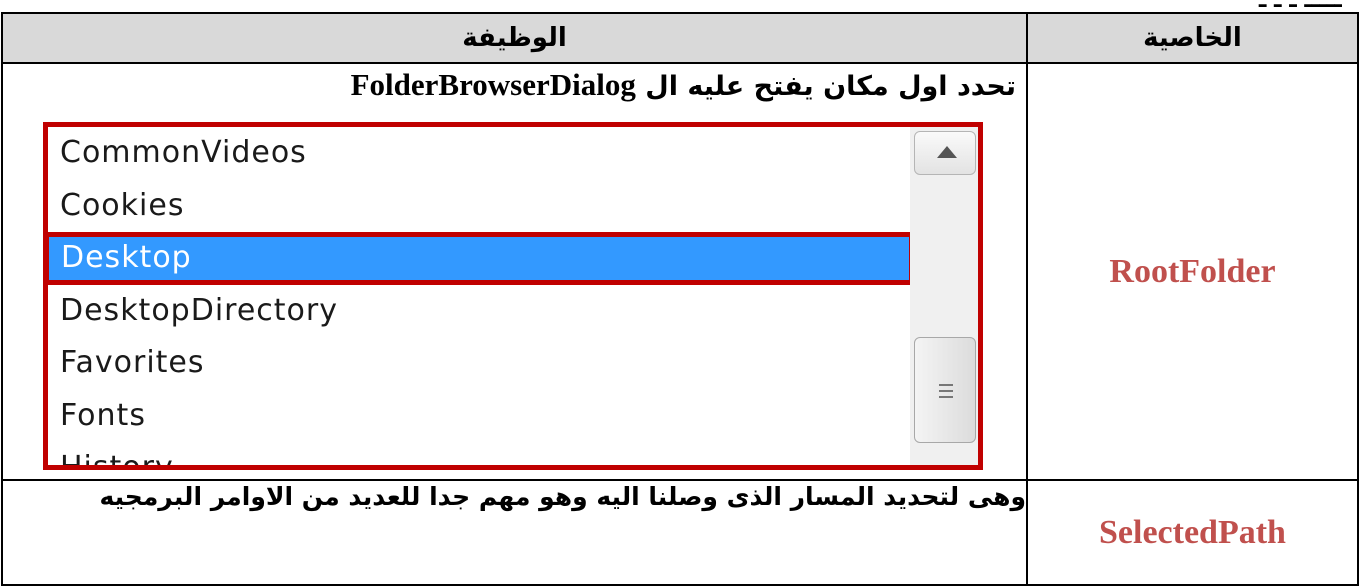 The image size is (1360, 586). I want to click on property-name-selectedpath: SelectedPath, so click(1192, 532).